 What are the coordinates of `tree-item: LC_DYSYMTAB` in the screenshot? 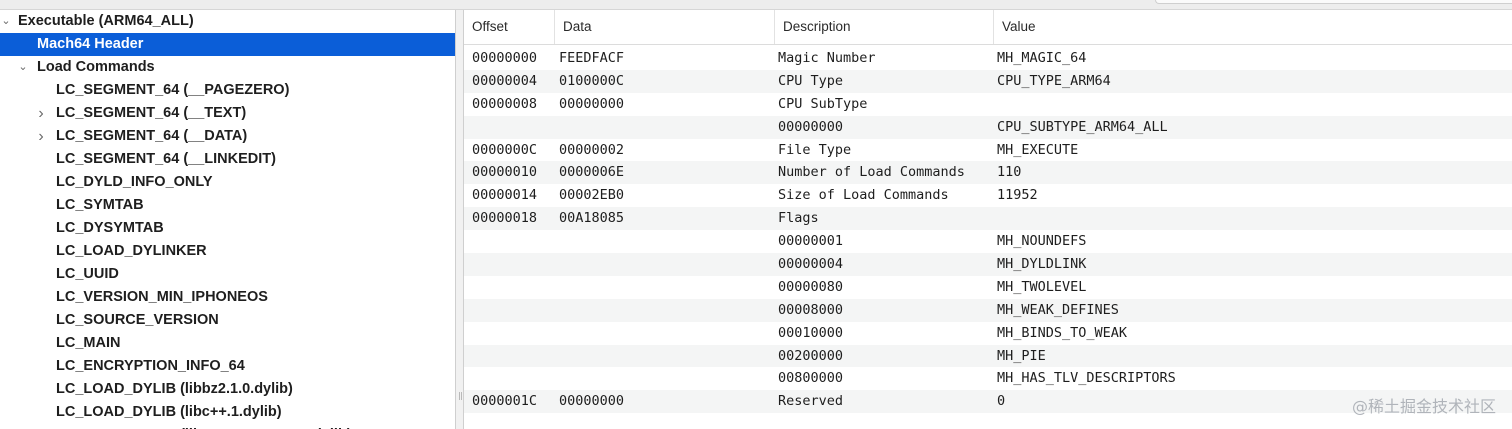 It's located at (227, 228).